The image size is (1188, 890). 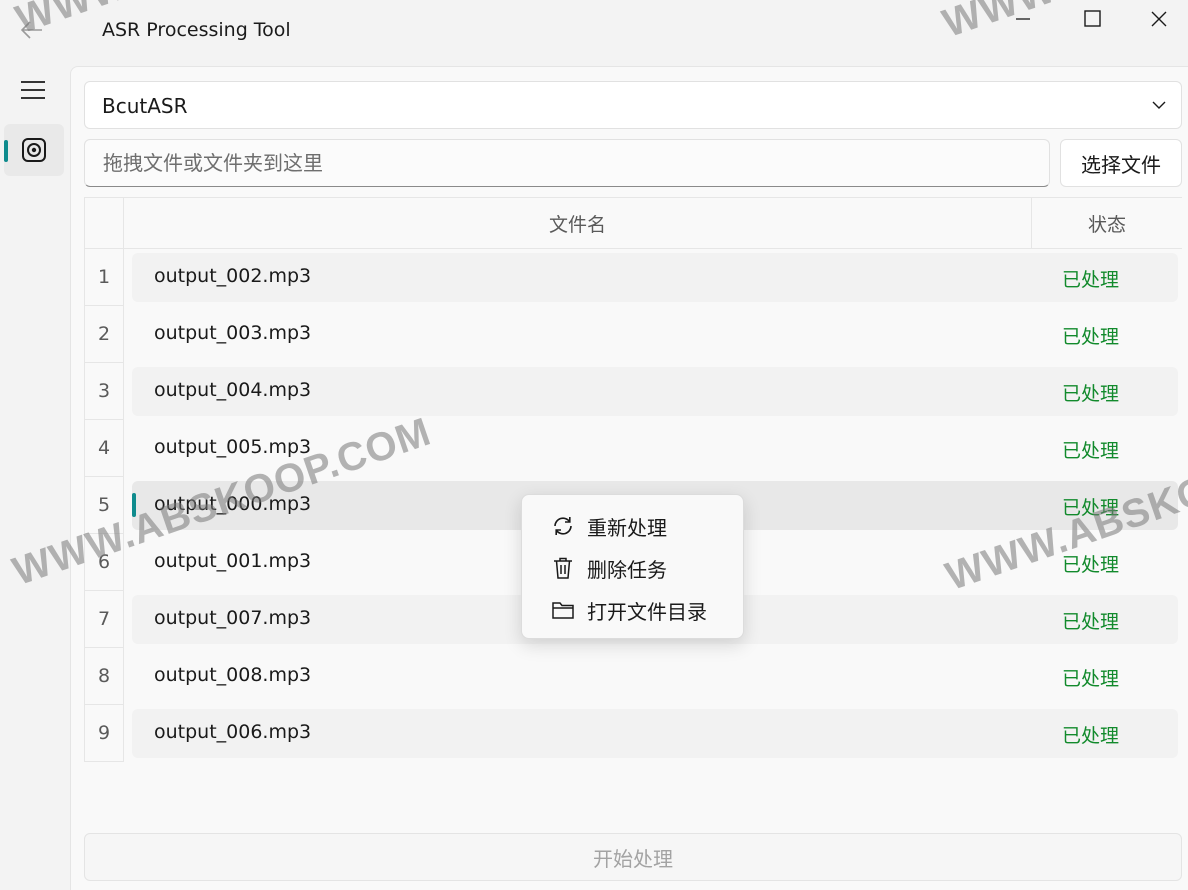 I want to click on arrow-left-icon, so click(x=31, y=30).